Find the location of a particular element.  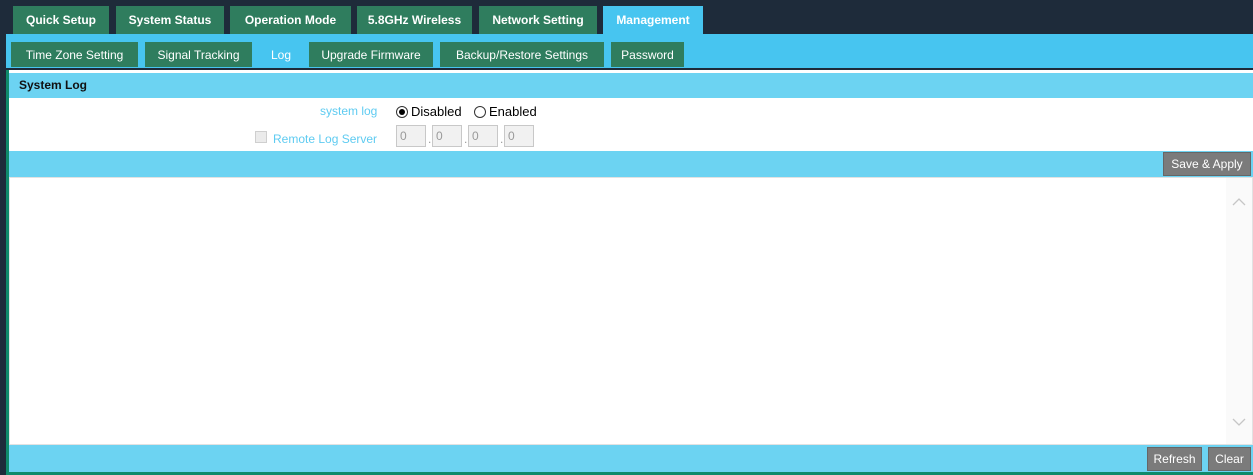

tab-network-setting: Network Setting is located at coordinates (538, 20).